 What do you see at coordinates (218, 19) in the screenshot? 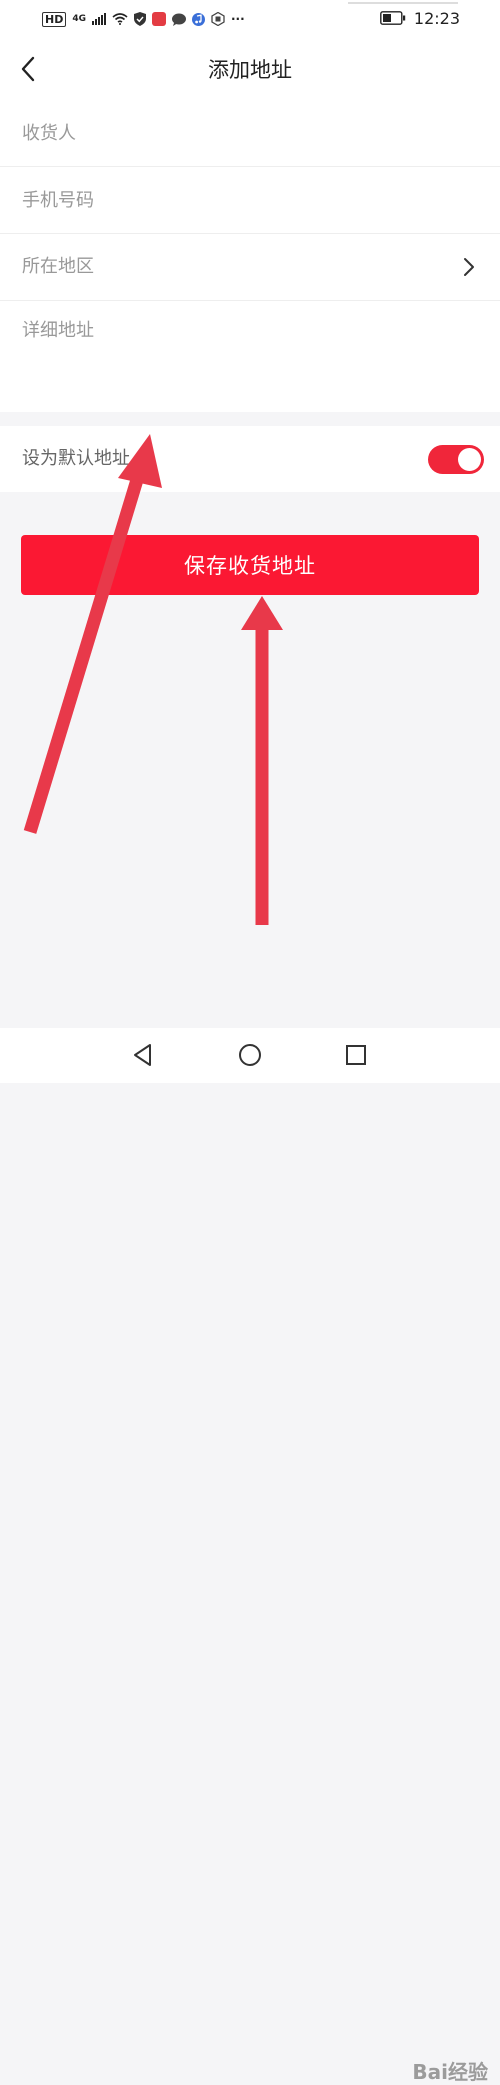
I see `app-icon-hex` at bounding box center [218, 19].